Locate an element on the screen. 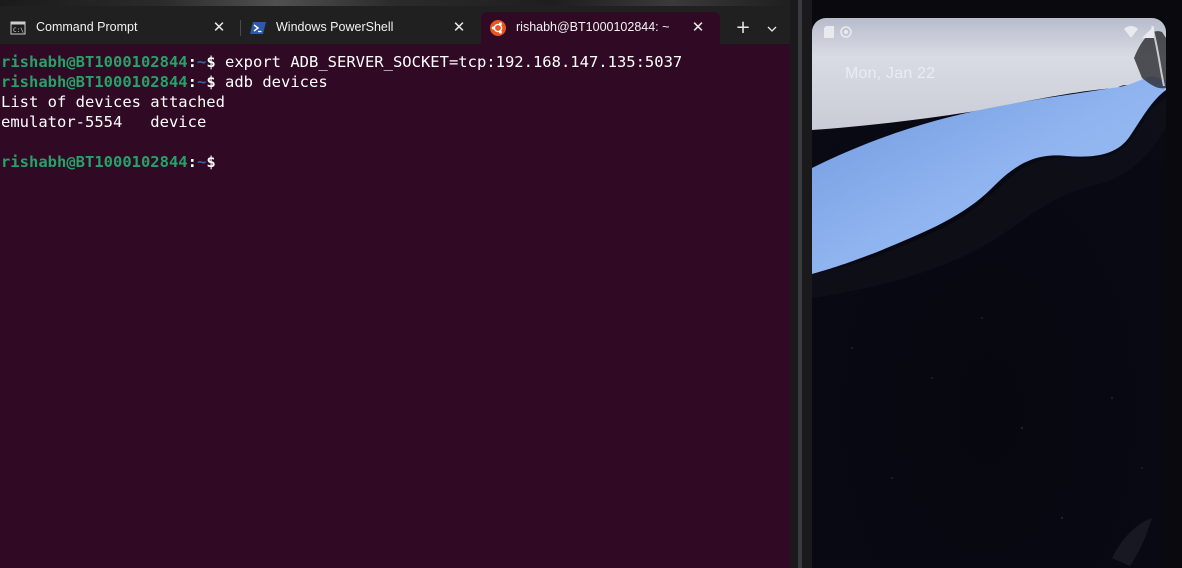  tab-label: rishabh@BT1000102844: ~ is located at coordinates (593, 27).